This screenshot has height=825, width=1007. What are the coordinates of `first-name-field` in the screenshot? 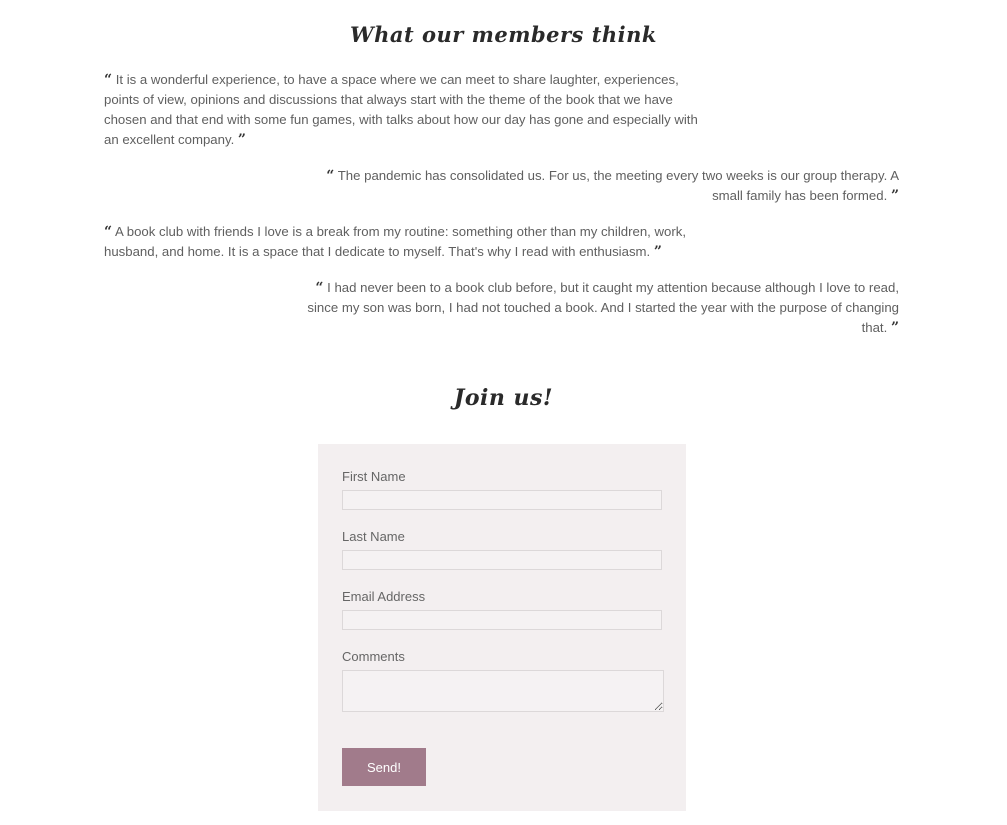 It's located at (502, 500).